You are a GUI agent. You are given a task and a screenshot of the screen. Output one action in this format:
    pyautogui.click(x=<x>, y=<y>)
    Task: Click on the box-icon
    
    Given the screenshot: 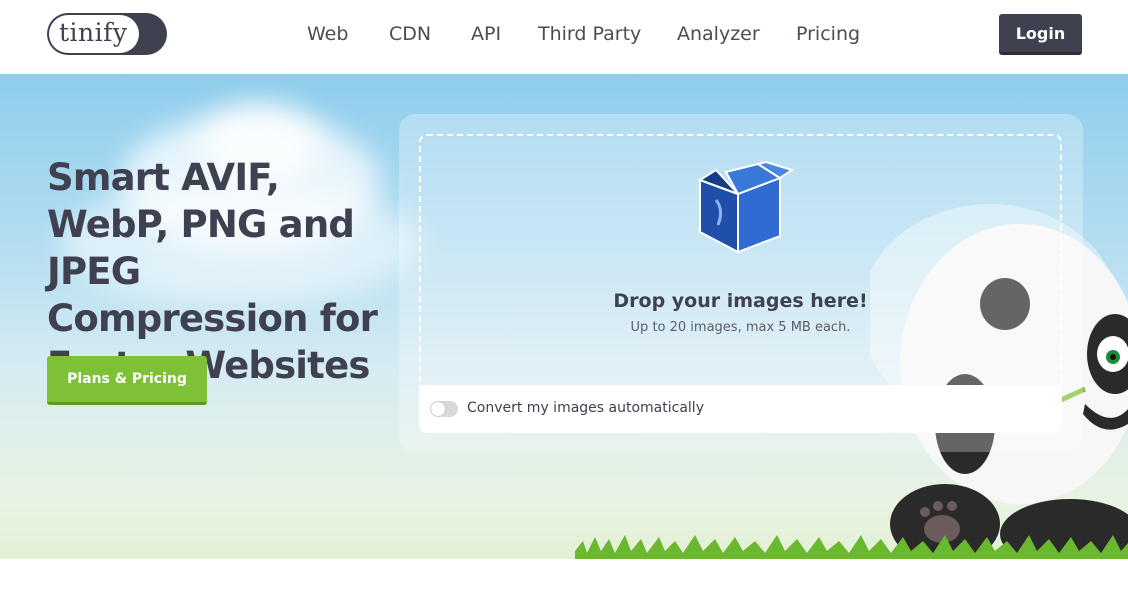 What is the action you would take?
    pyautogui.click(x=746, y=207)
    